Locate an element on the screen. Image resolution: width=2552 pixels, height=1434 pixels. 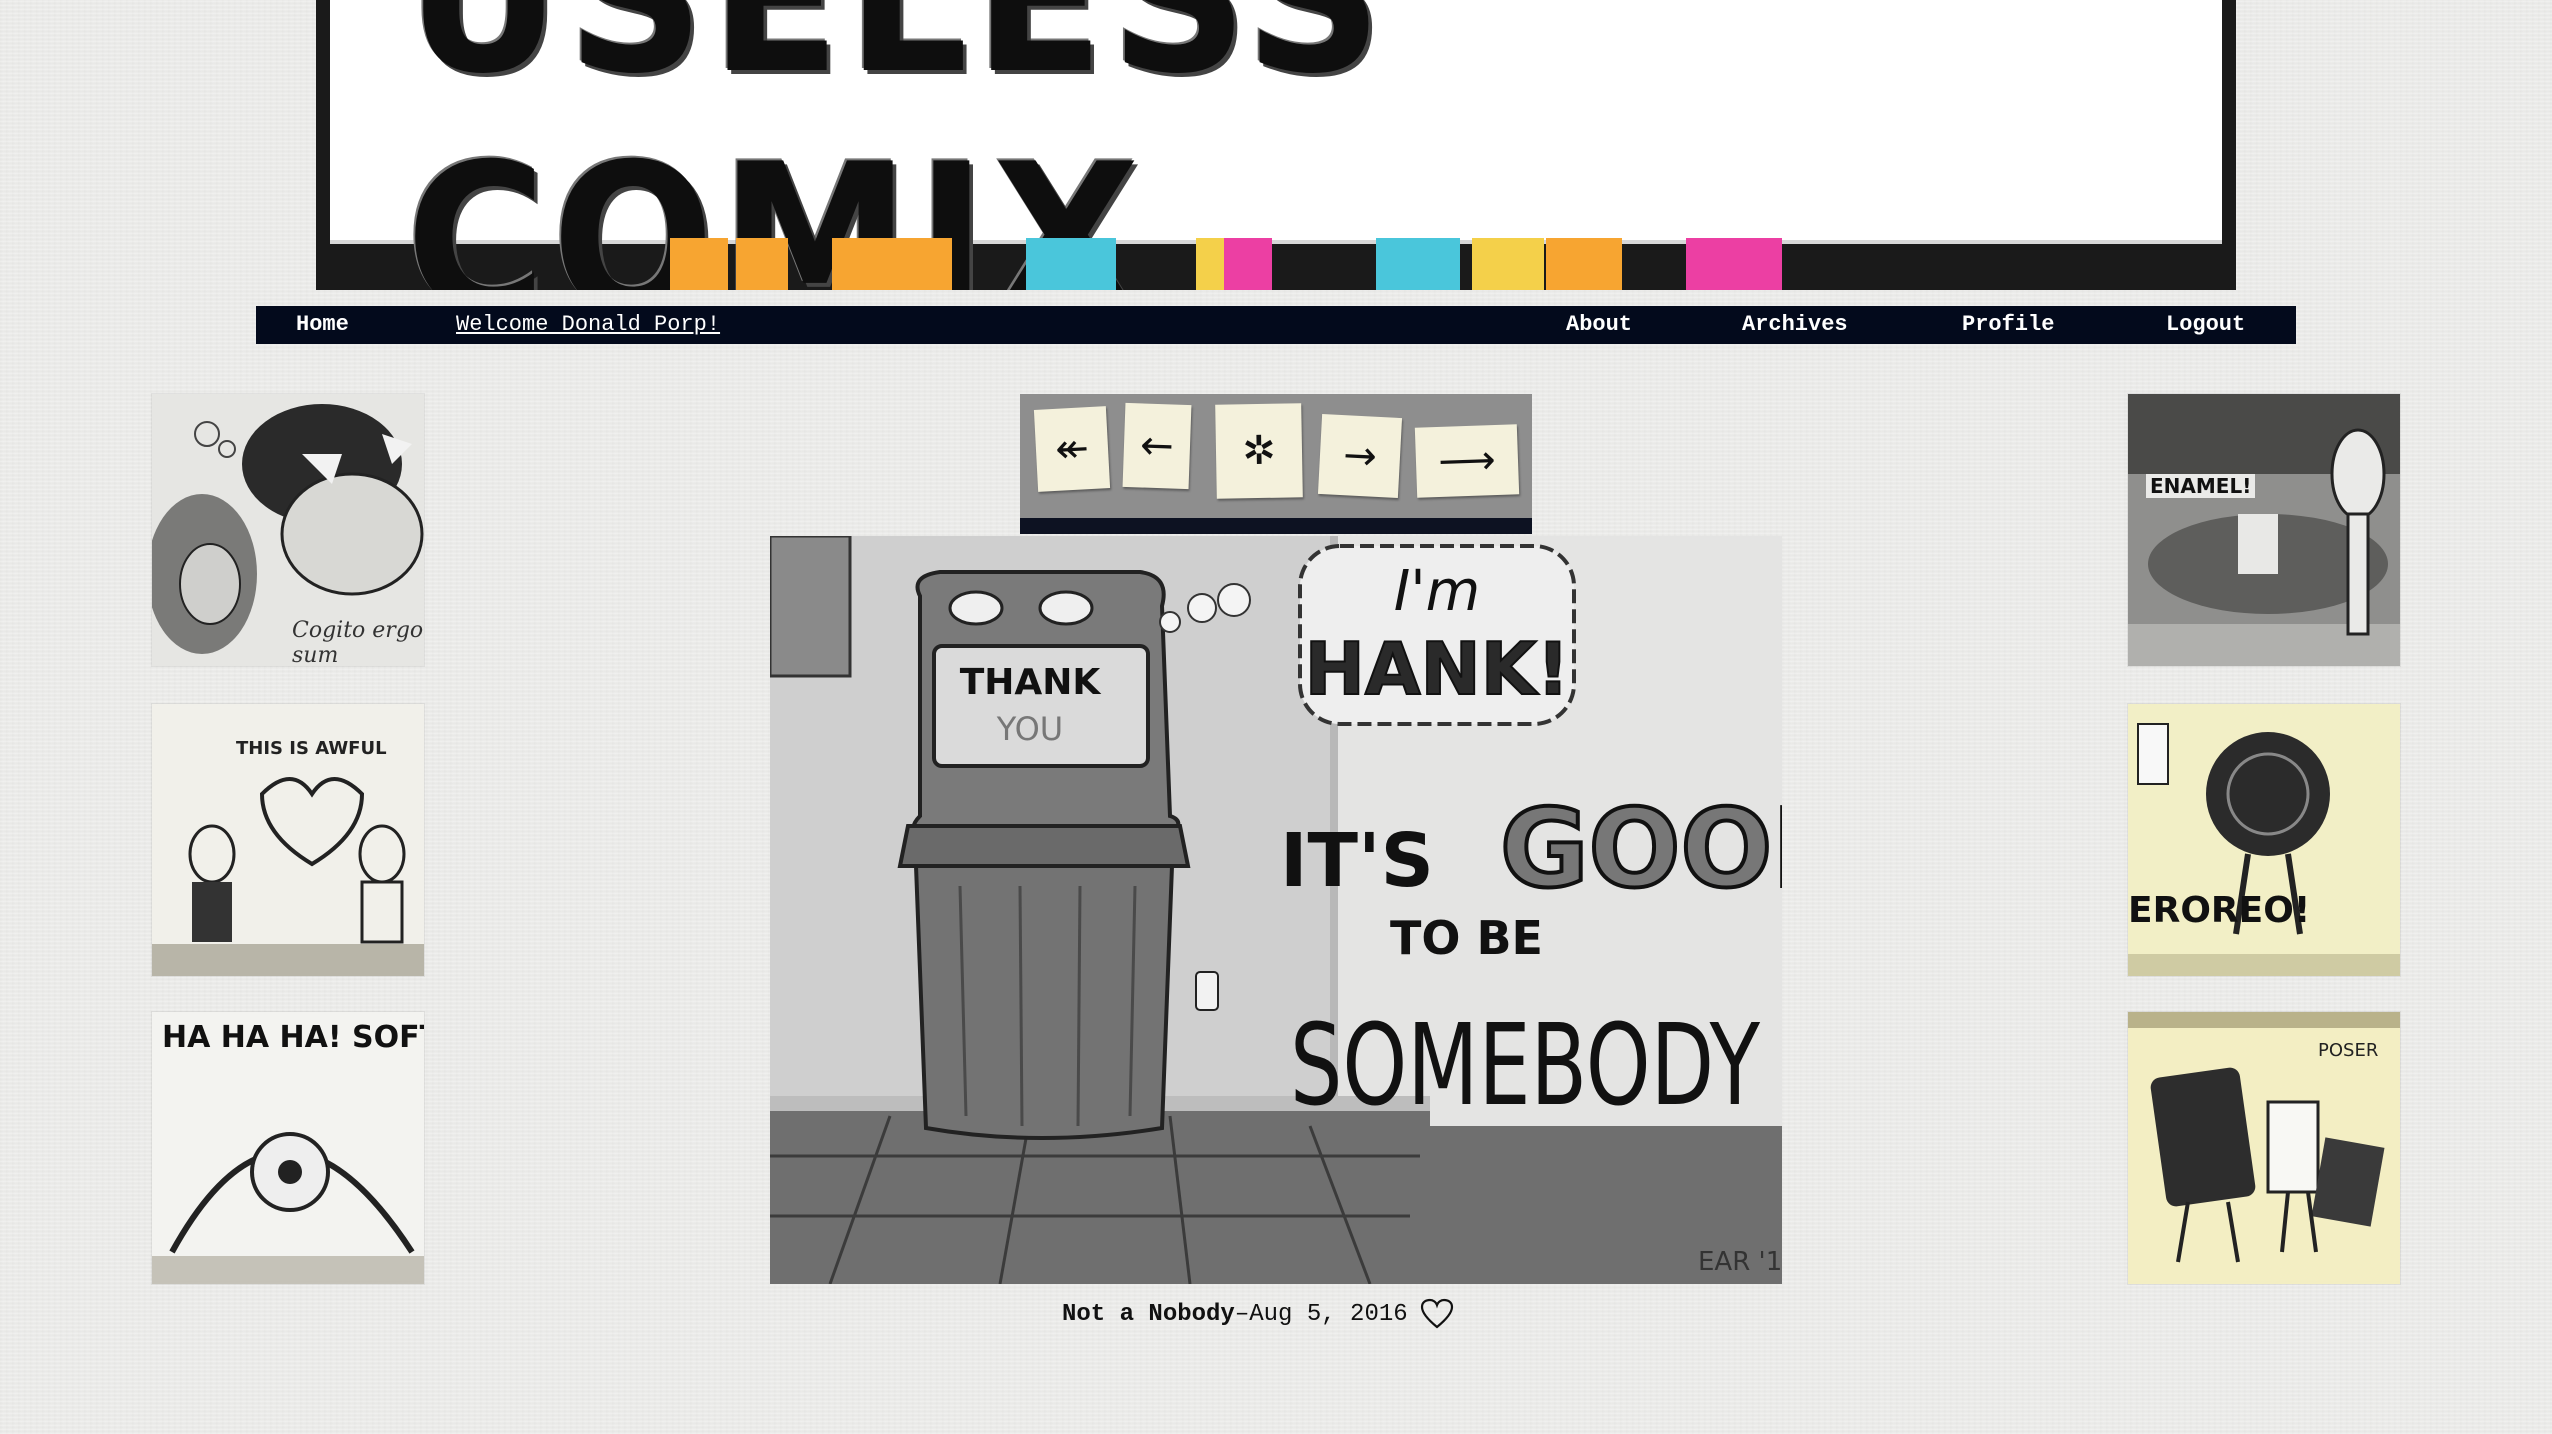
comic-slogan-text: TO BE is located at coordinates (1466, 938).